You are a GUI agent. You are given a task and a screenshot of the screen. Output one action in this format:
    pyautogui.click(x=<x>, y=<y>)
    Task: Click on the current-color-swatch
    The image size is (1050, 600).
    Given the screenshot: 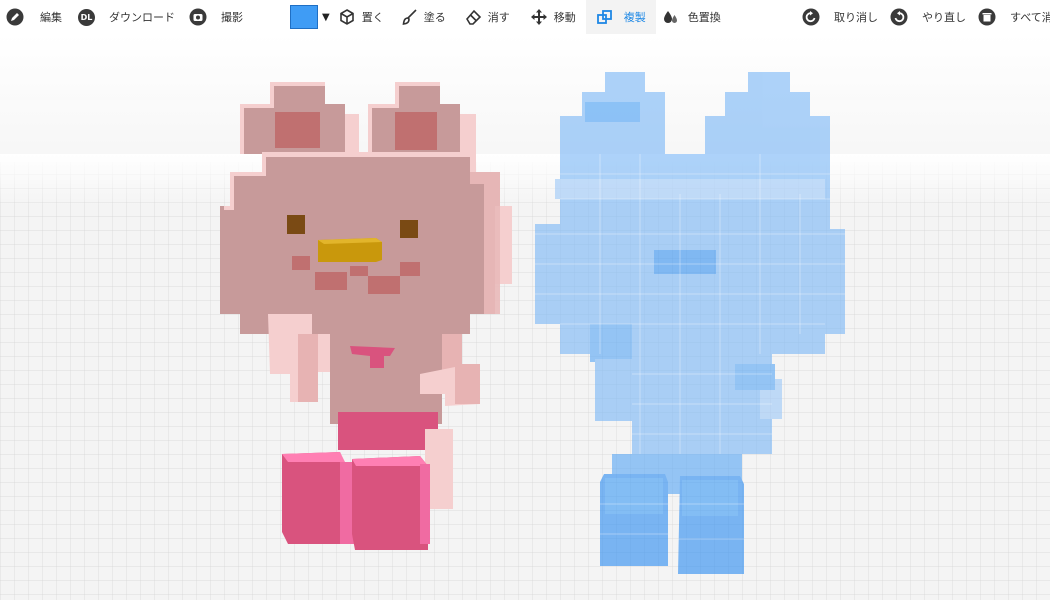 What is the action you would take?
    pyautogui.click(x=304, y=17)
    